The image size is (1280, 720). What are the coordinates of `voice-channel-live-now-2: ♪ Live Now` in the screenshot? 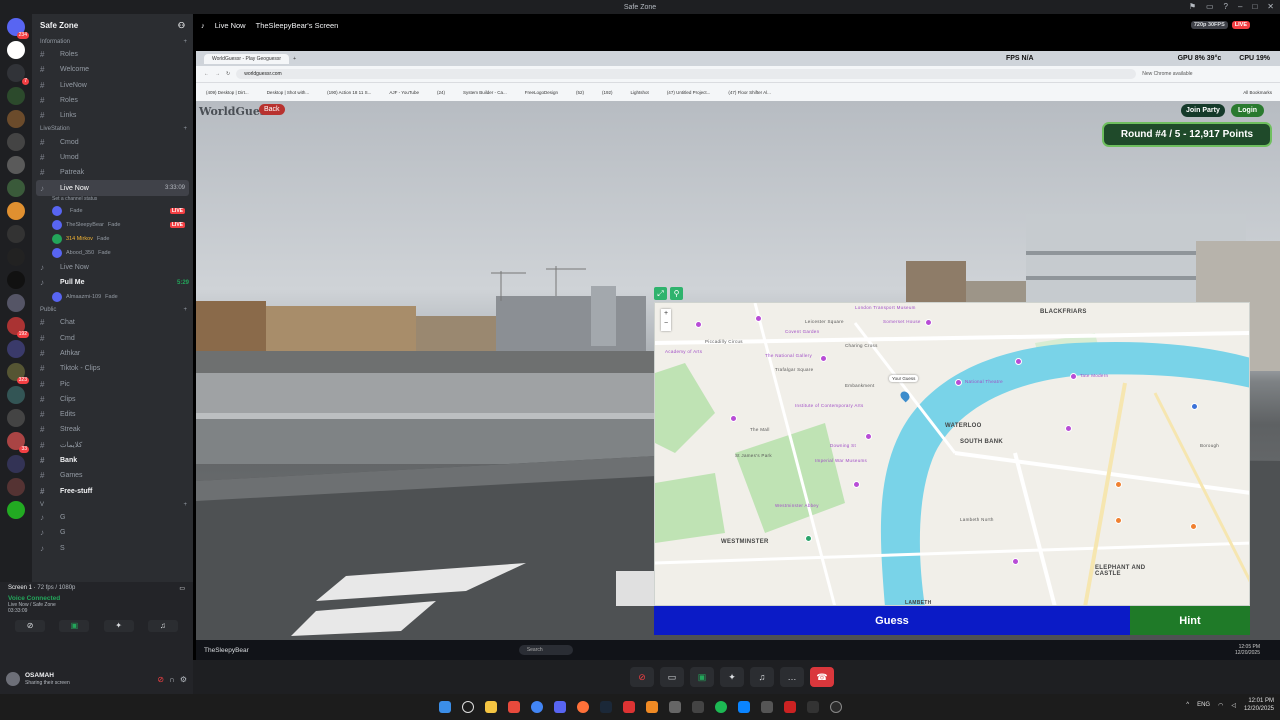 It's located at (112, 267).